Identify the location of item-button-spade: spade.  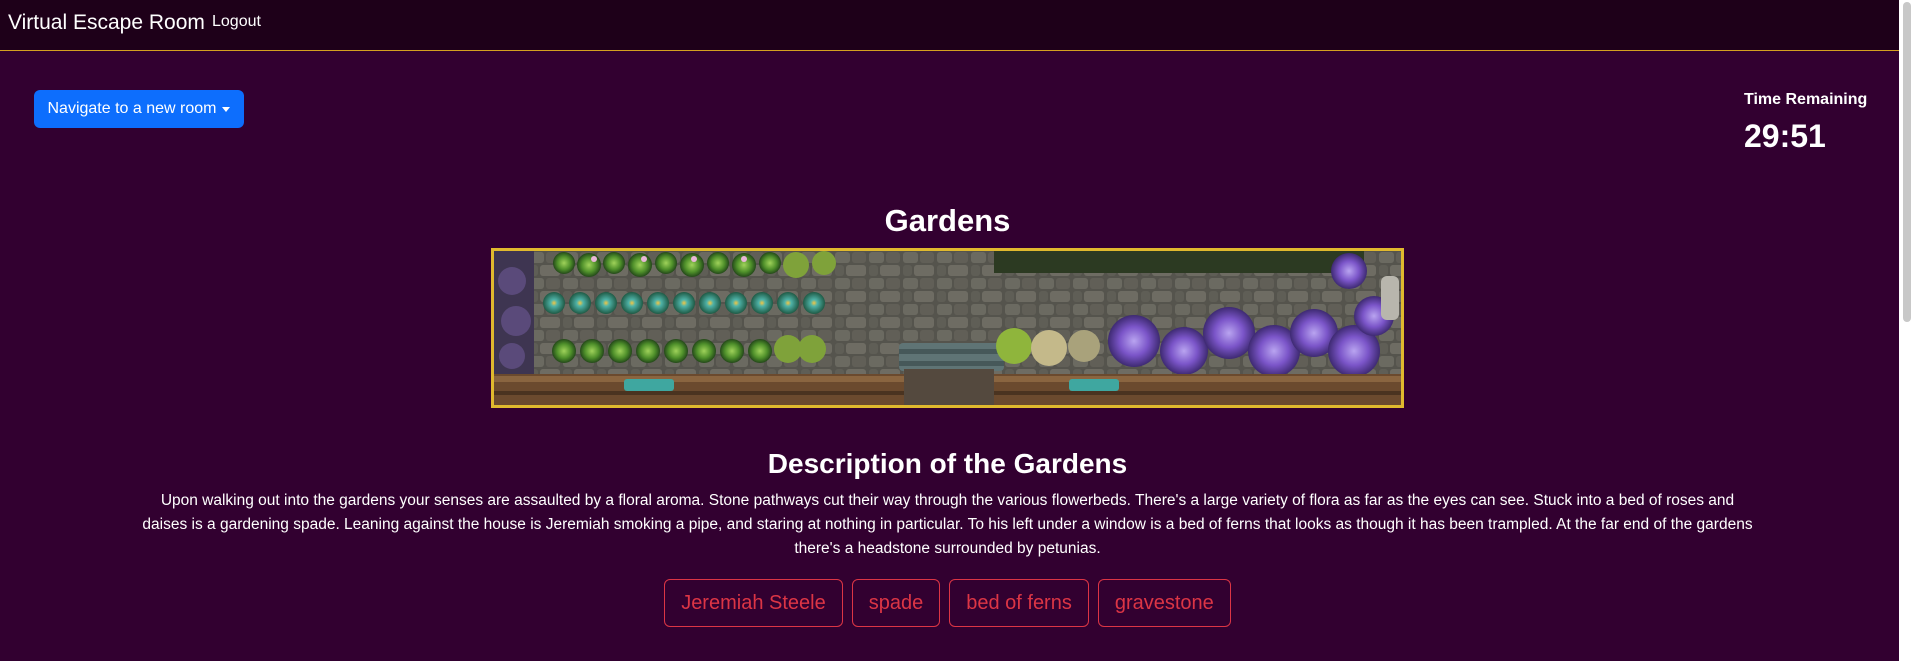
(896, 603).